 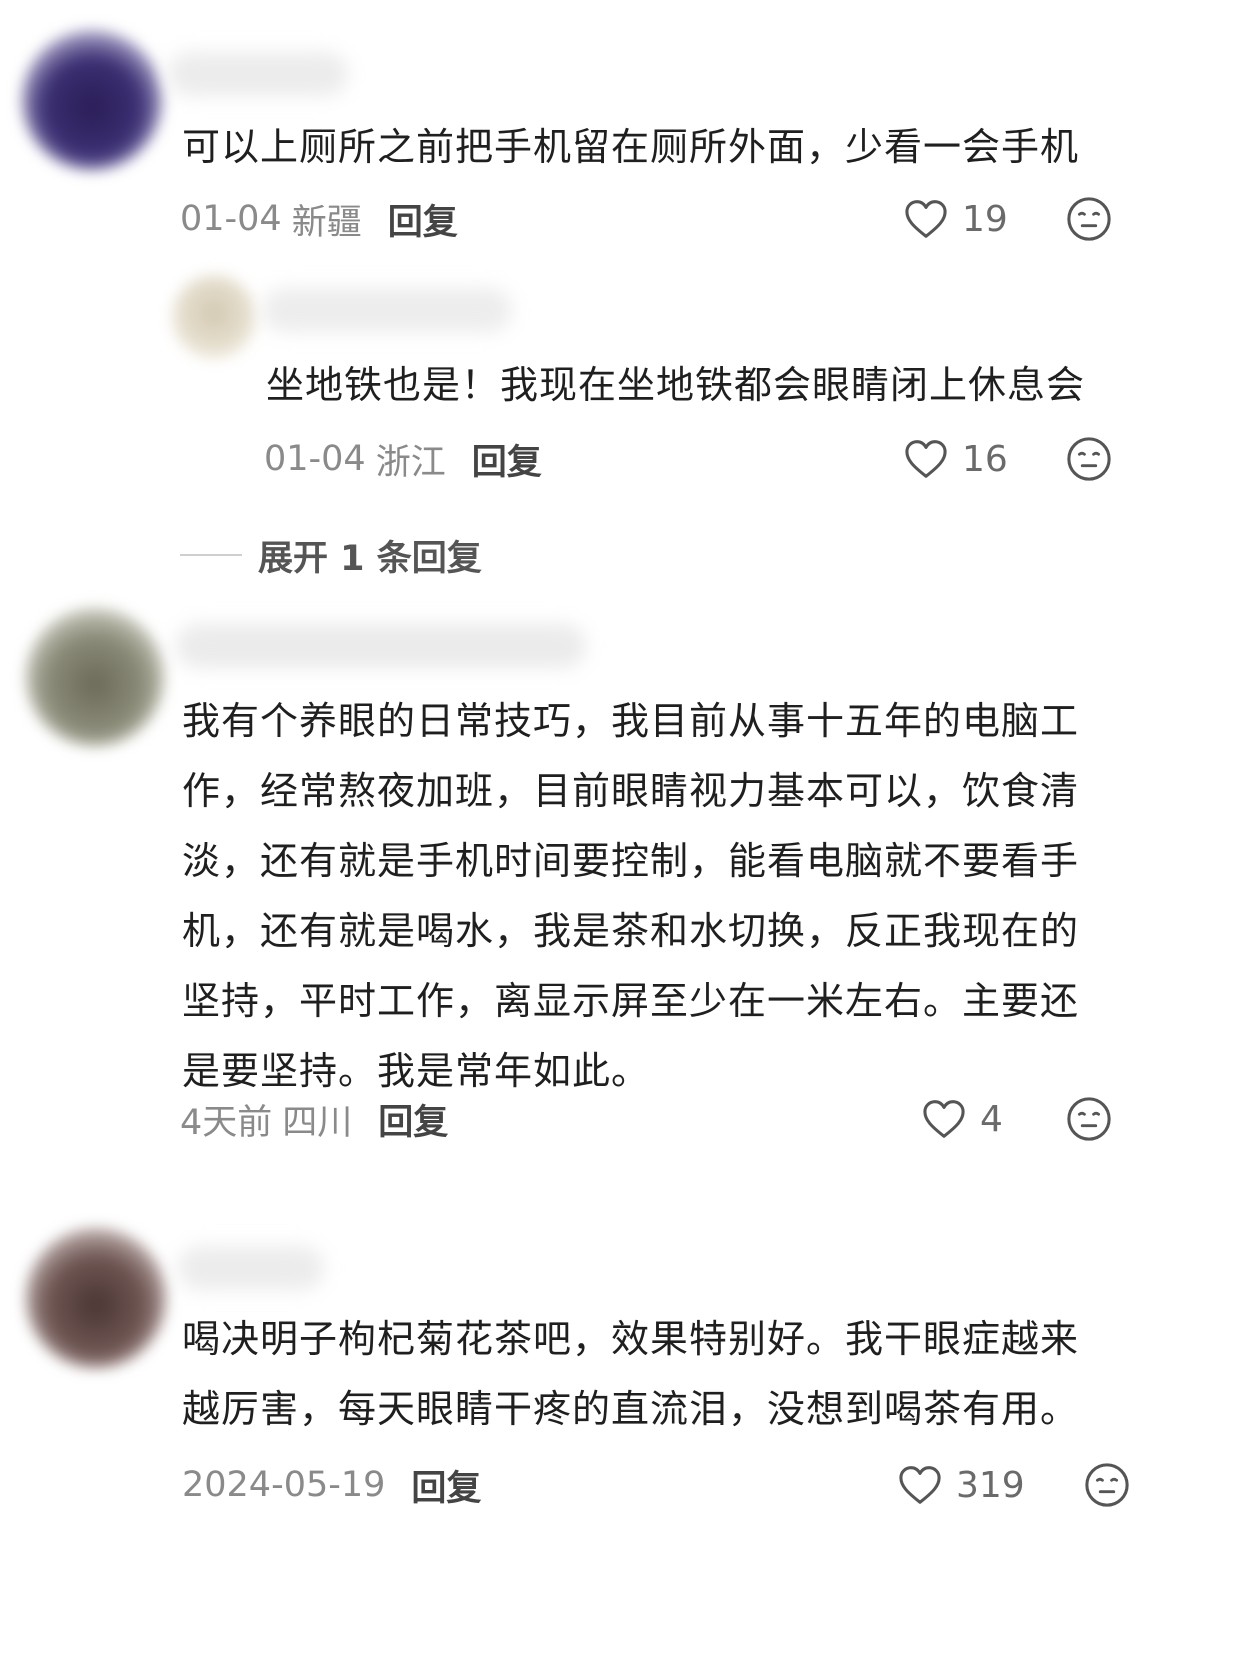 I want to click on like-button: 19, so click(x=956, y=219).